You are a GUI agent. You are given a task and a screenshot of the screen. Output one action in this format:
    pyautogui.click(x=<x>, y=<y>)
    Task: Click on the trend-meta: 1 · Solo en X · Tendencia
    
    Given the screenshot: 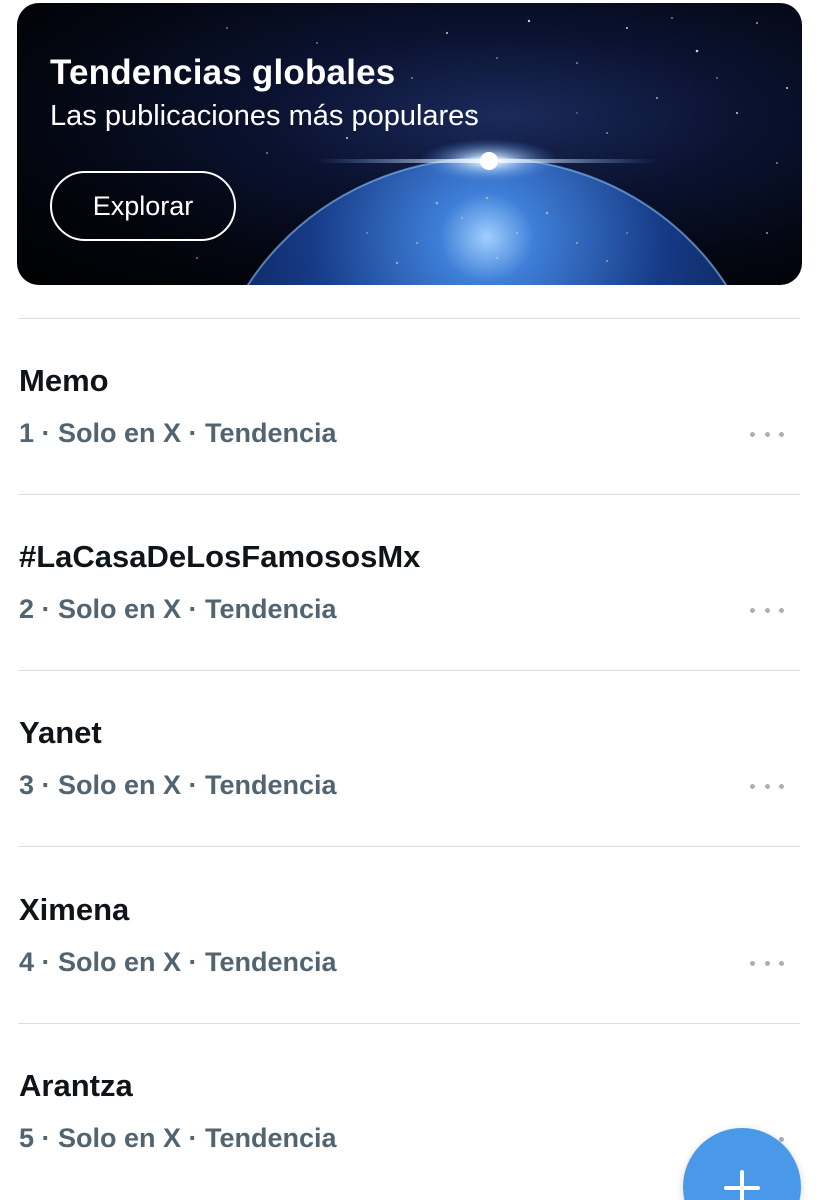 What is the action you would take?
    pyautogui.click(x=178, y=433)
    